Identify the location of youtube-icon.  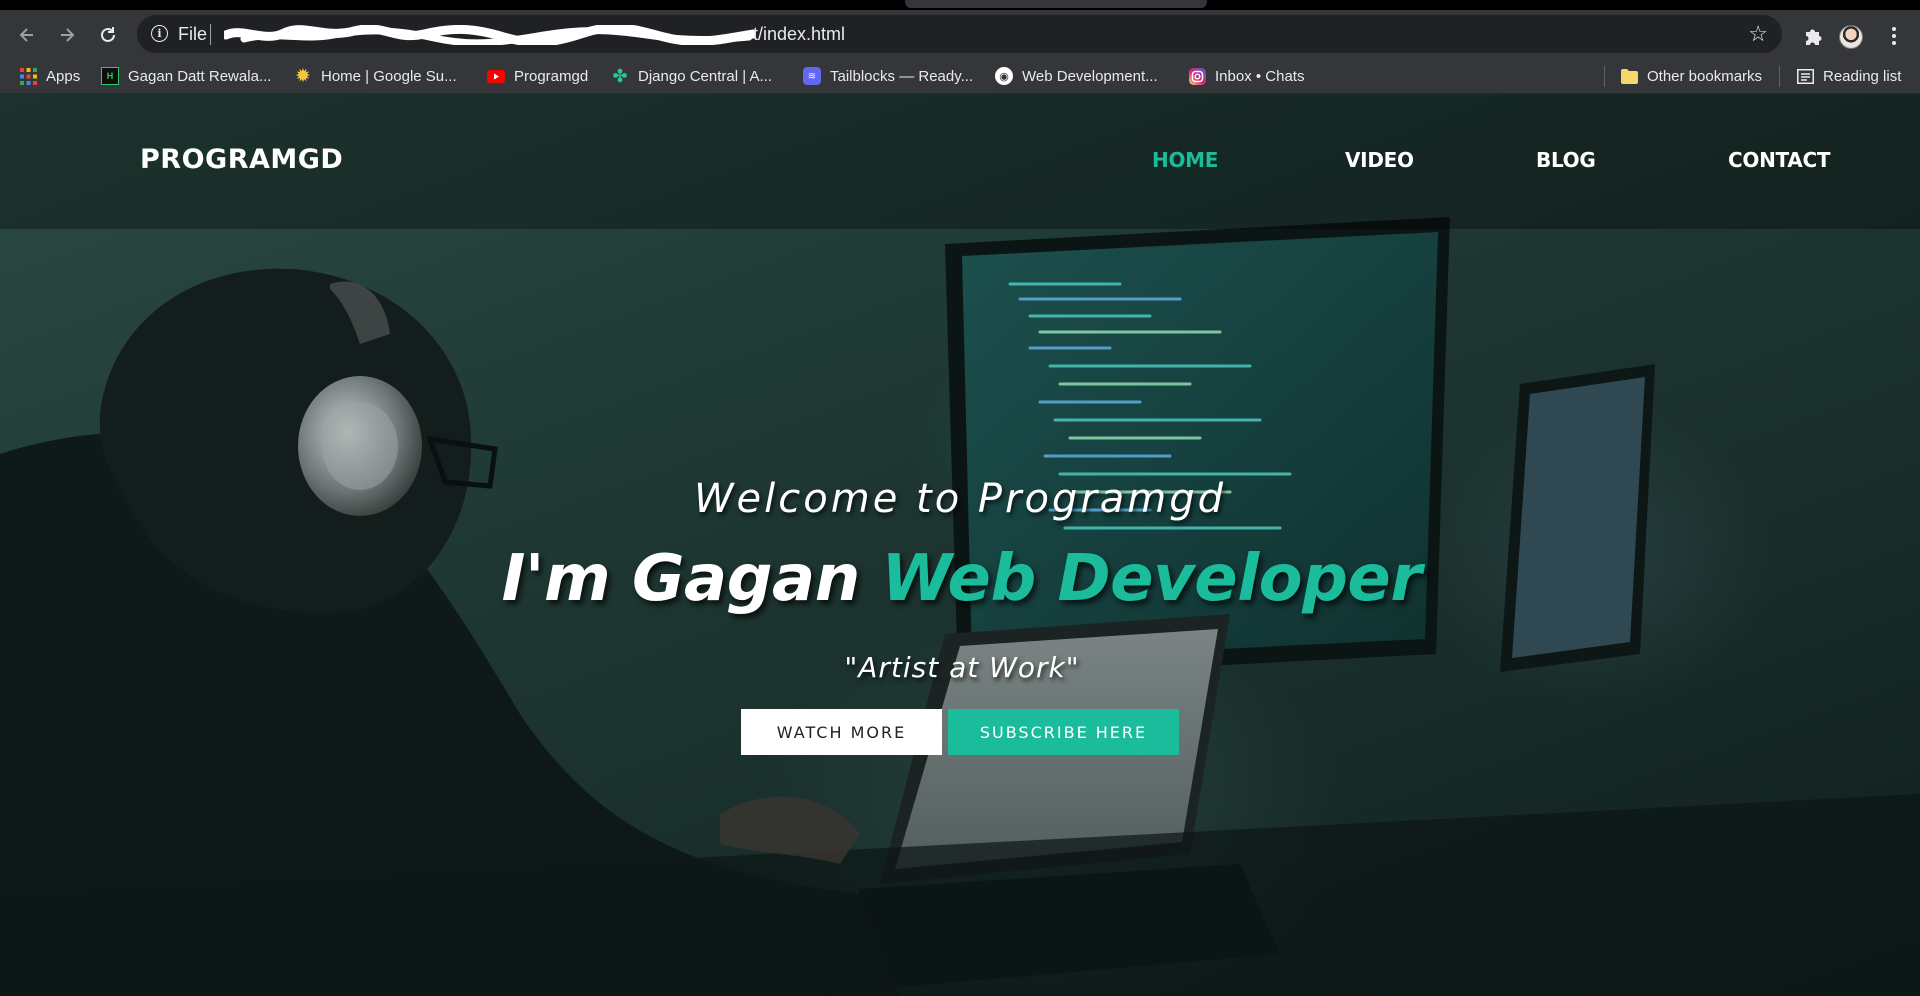
(496, 76).